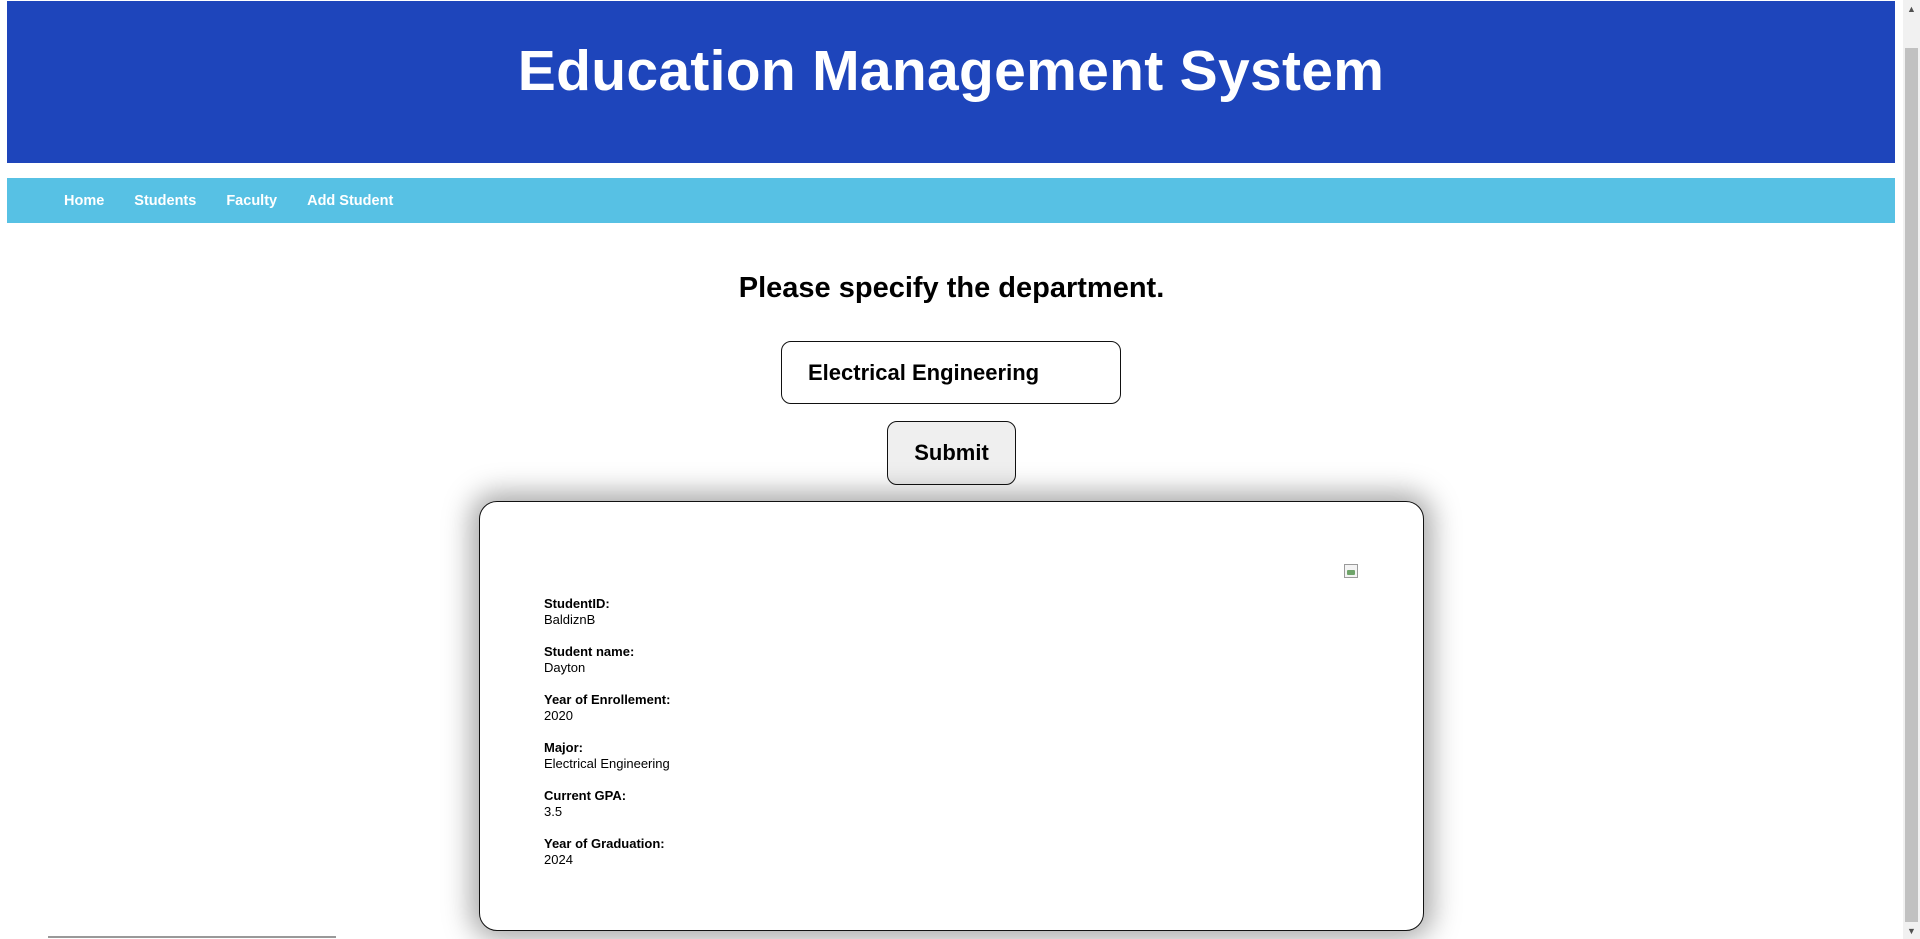  I want to click on field-major: Major: Electrical Engineering, so click(607, 756).